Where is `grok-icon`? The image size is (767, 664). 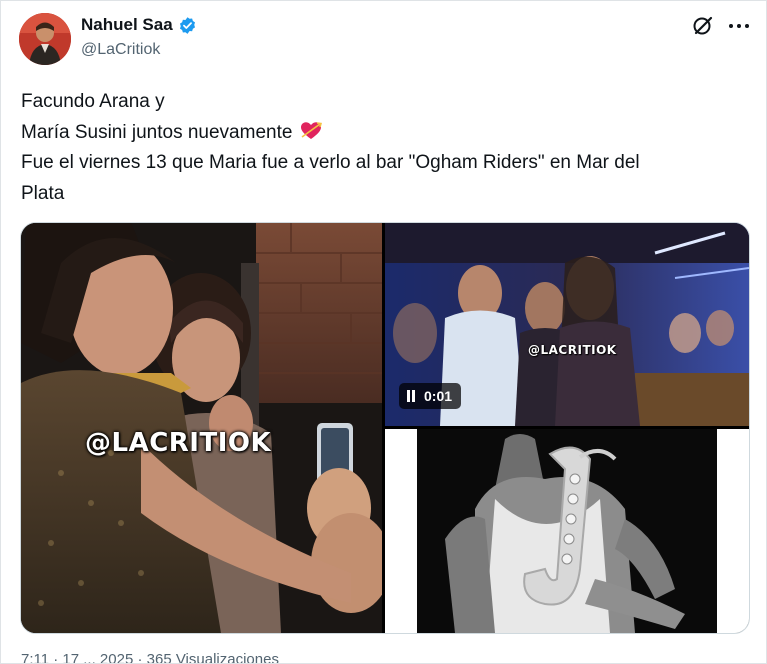 grok-icon is located at coordinates (703, 26).